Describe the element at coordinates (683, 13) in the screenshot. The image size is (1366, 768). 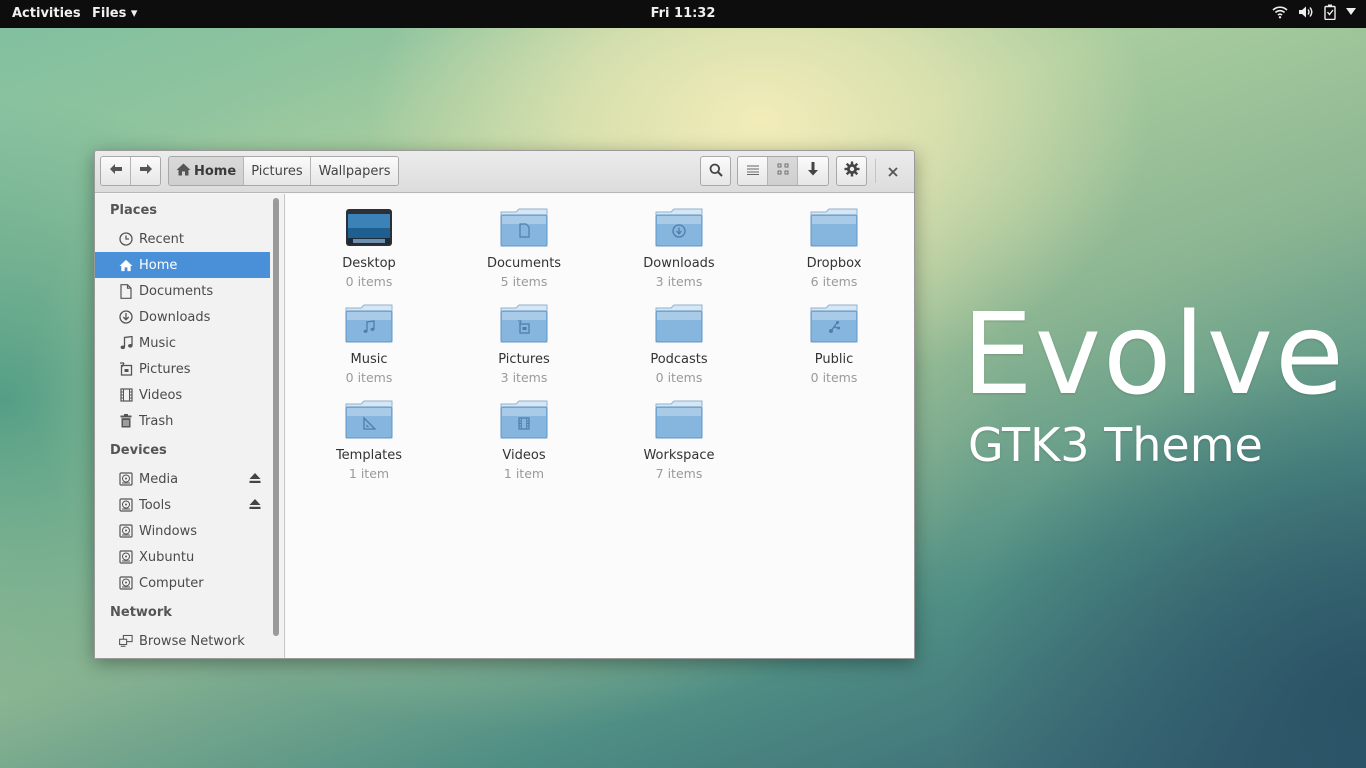
I see `clock: Fri 11:32` at that location.